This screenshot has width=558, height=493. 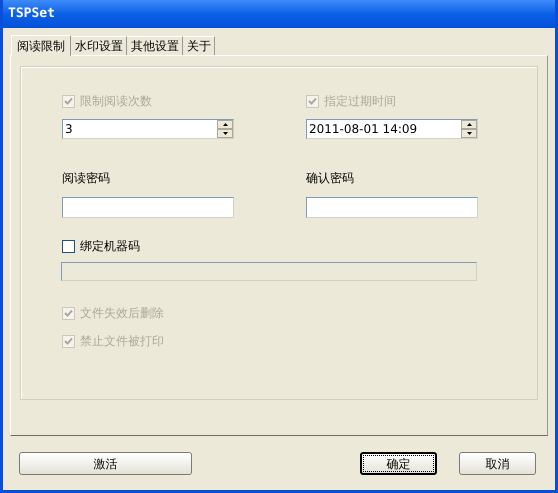 I want to click on button: 确定, so click(x=398, y=463).